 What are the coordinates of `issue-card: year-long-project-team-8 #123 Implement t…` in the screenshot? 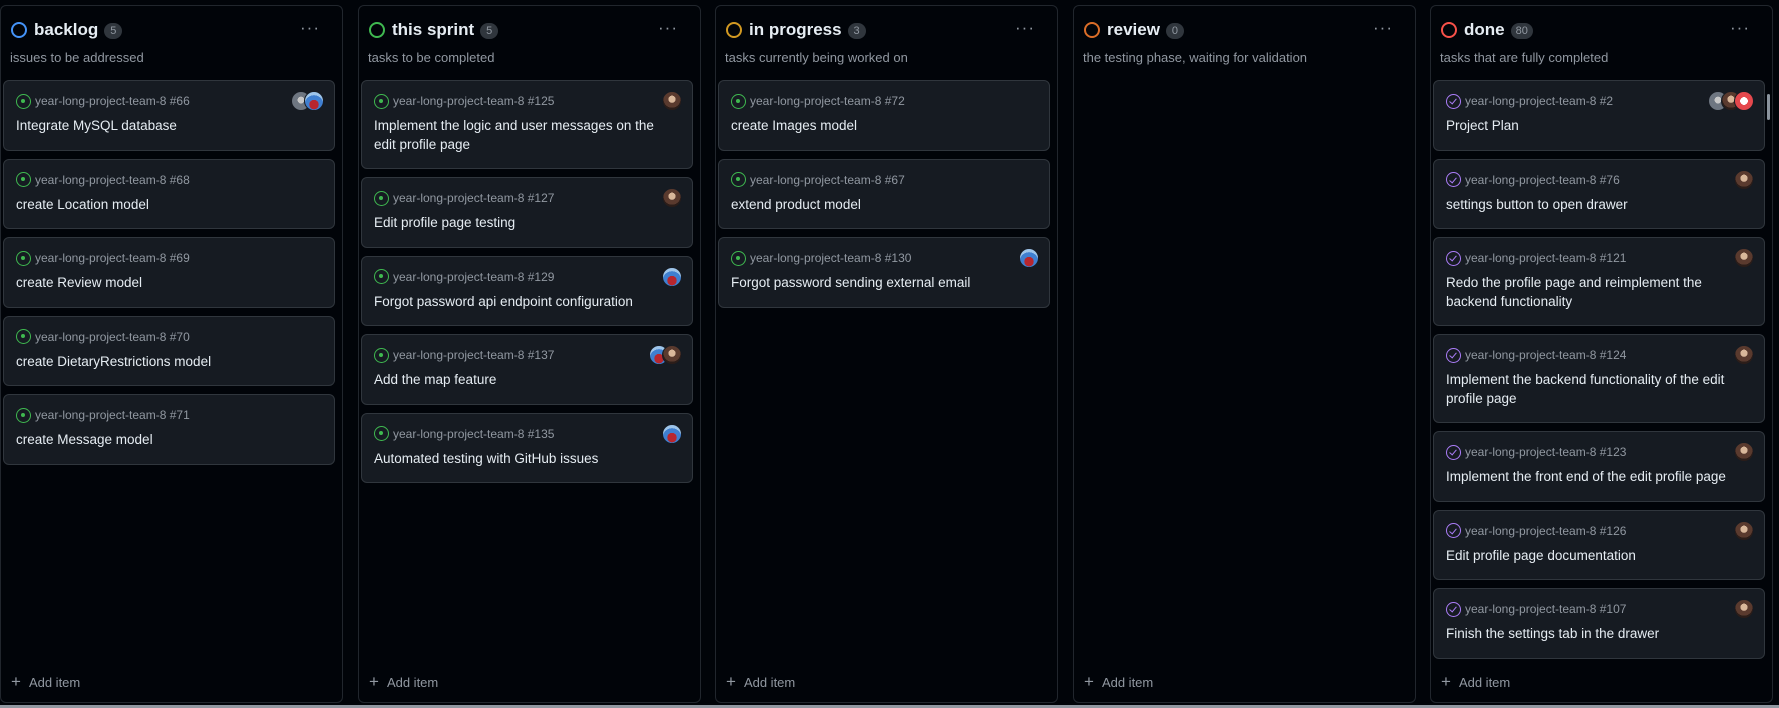 It's located at (1599, 466).